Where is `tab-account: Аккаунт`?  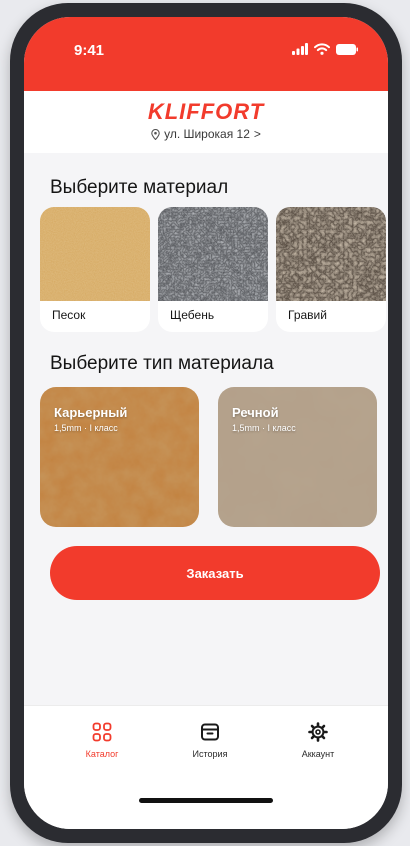 tab-account: Аккаунт is located at coordinates (318, 740).